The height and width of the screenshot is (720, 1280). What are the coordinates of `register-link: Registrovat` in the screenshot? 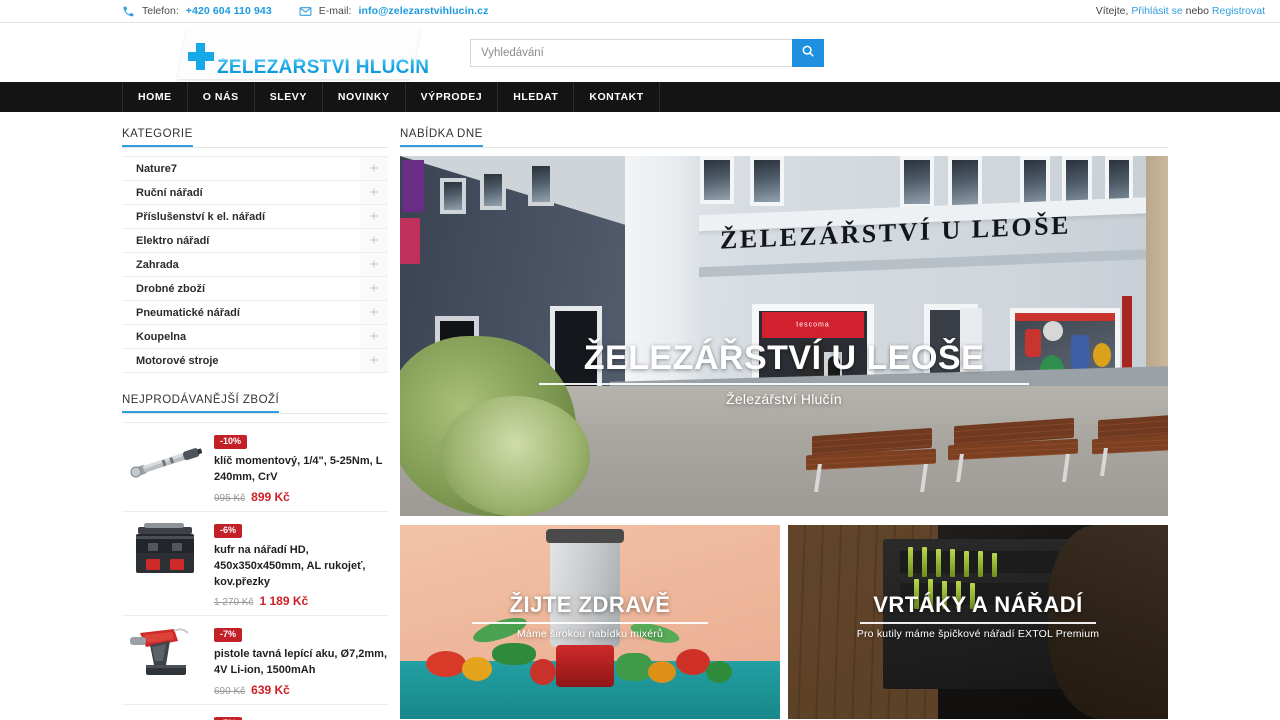 It's located at (1238, 11).